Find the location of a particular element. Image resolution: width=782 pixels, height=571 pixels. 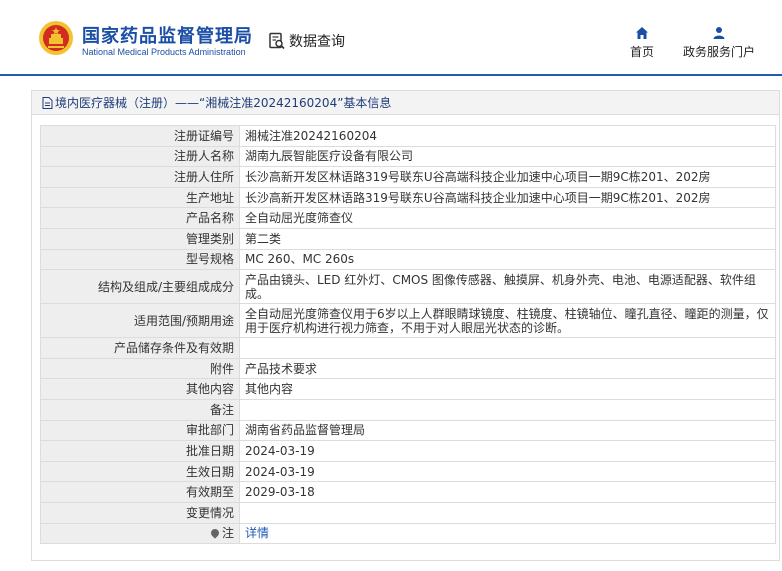

table-row: 产品储存条件及有效期 is located at coordinates (408, 348).